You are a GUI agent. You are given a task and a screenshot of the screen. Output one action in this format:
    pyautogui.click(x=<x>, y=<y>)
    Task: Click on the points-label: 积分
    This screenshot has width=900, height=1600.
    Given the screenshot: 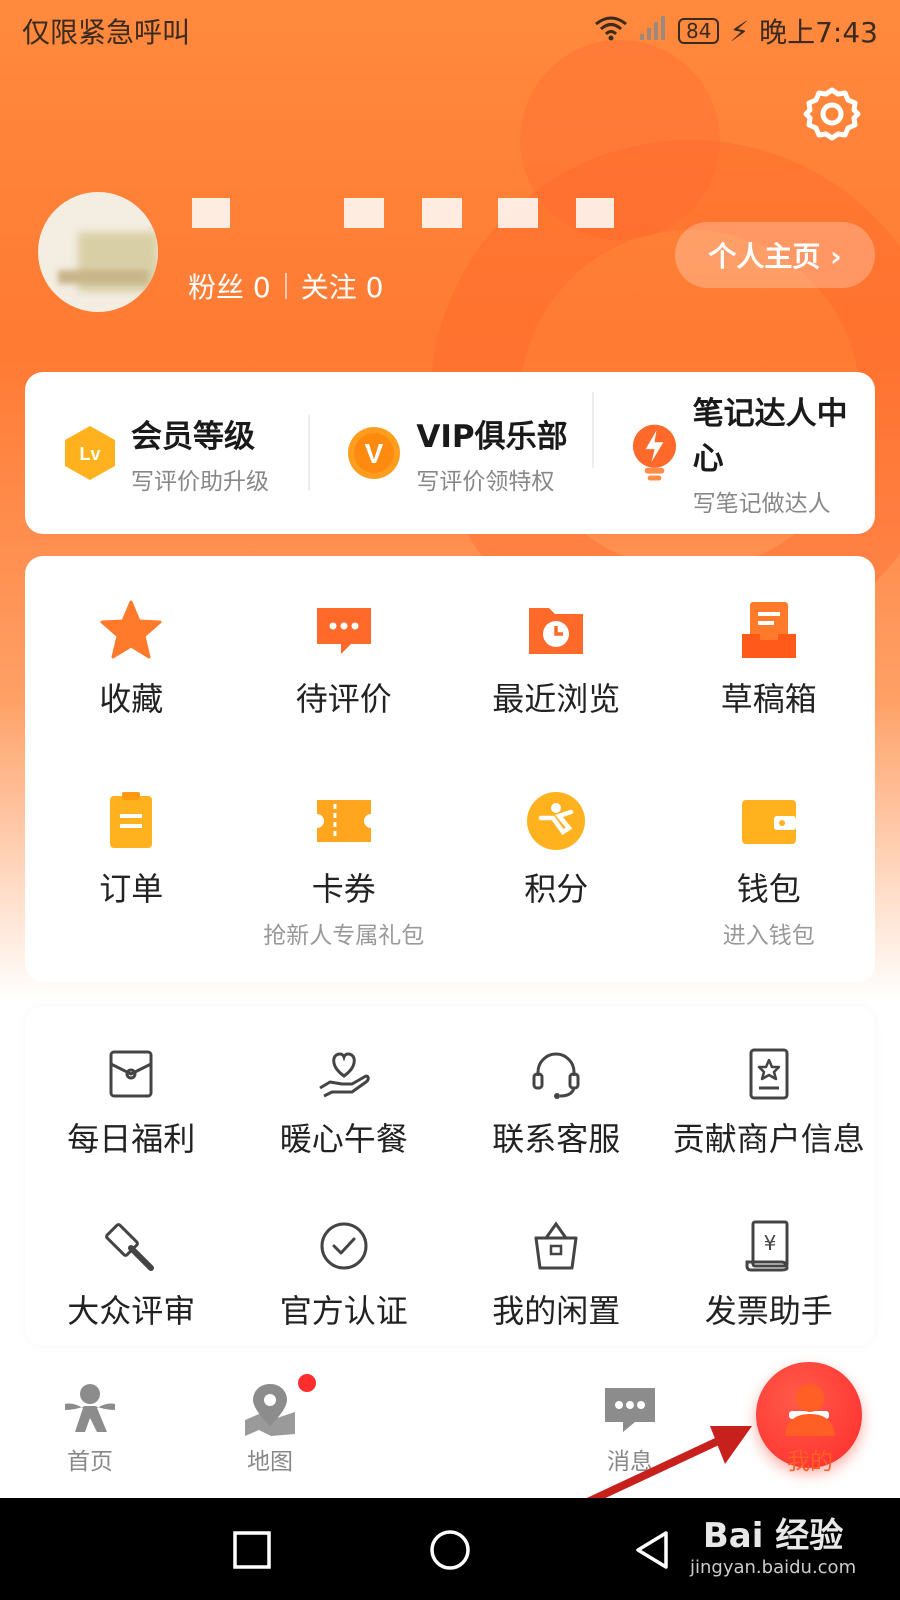 What is the action you would take?
    pyautogui.click(x=556, y=889)
    